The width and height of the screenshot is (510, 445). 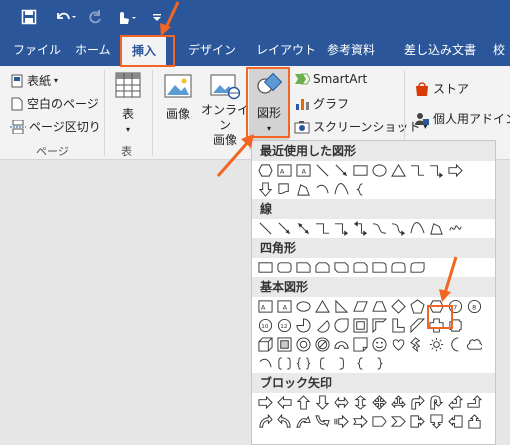 I want to click on textbox-shape-icon: A, so click(x=265, y=306).